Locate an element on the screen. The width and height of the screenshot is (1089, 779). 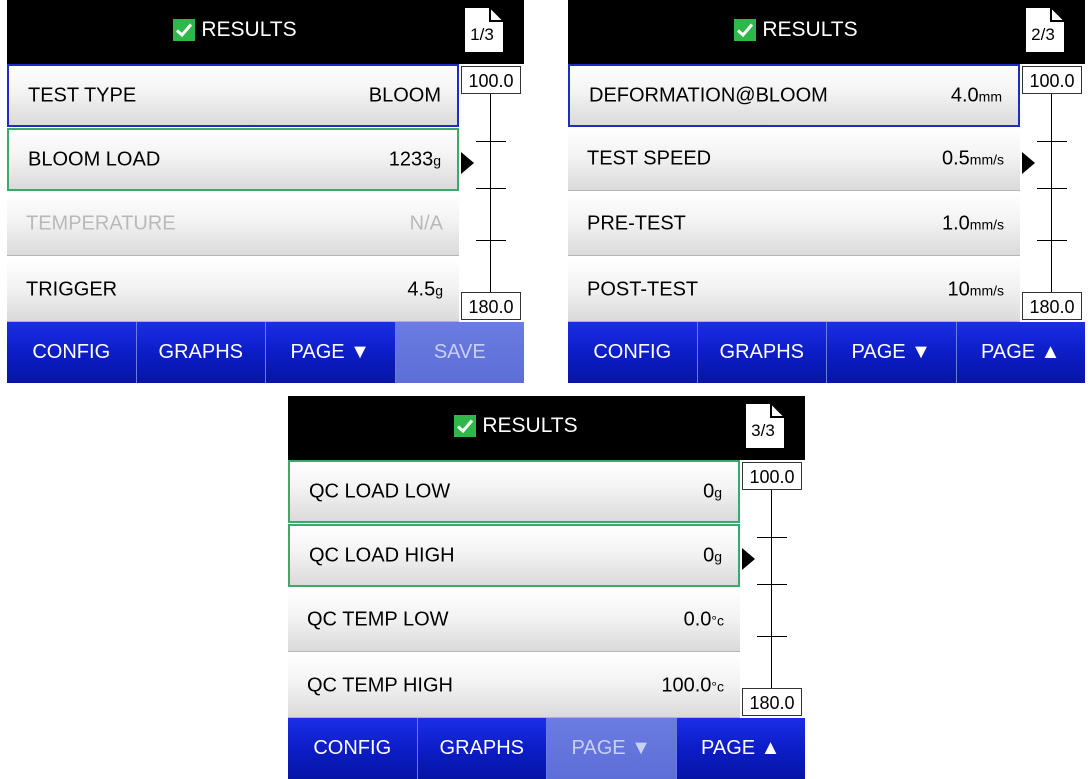
row-label: QC LOAD LOW is located at coordinates (380, 491).